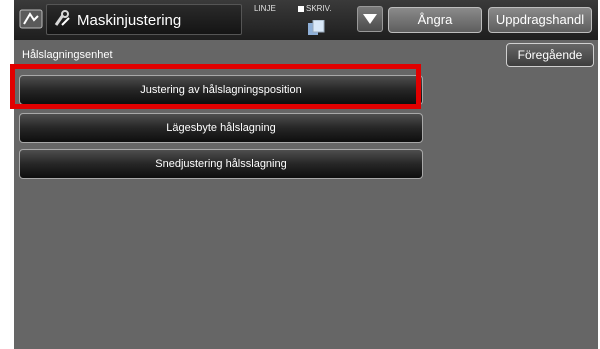 This screenshot has width=600, height=349. What do you see at coordinates (319, 8) in the screenshot?
I see `skriv-text: SKRIV.` at bounding box center [319, 8].